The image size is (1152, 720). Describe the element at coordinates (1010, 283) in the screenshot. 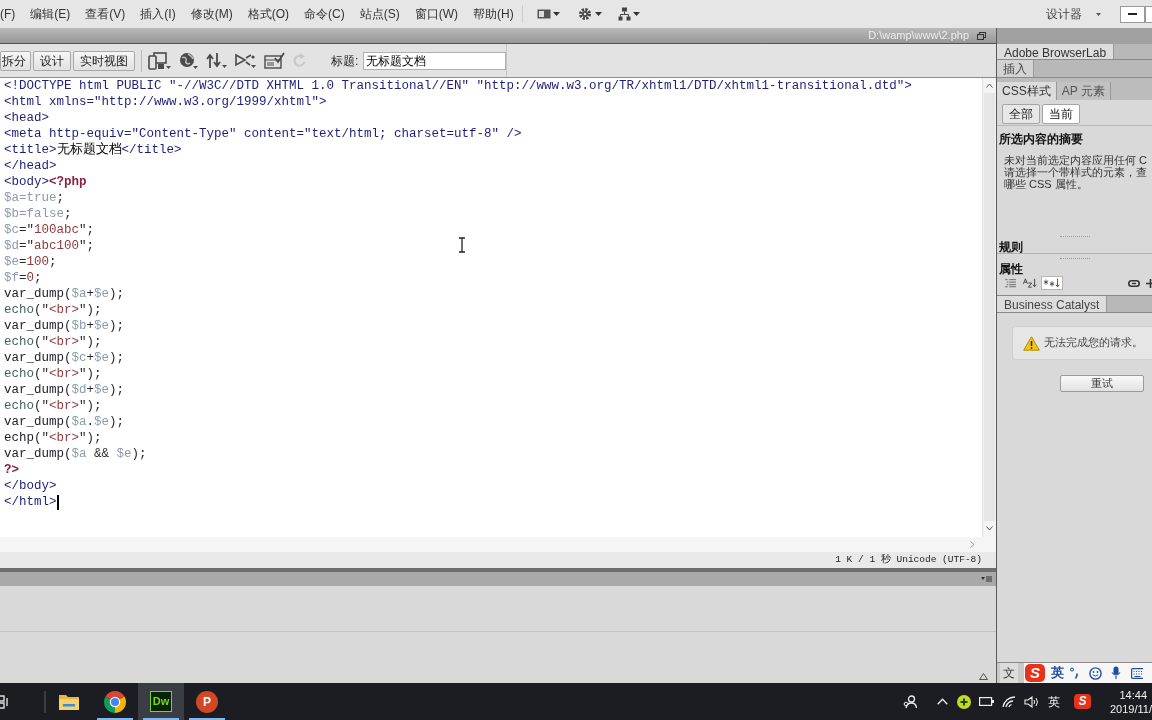

I see `category-list-icon` at that location.